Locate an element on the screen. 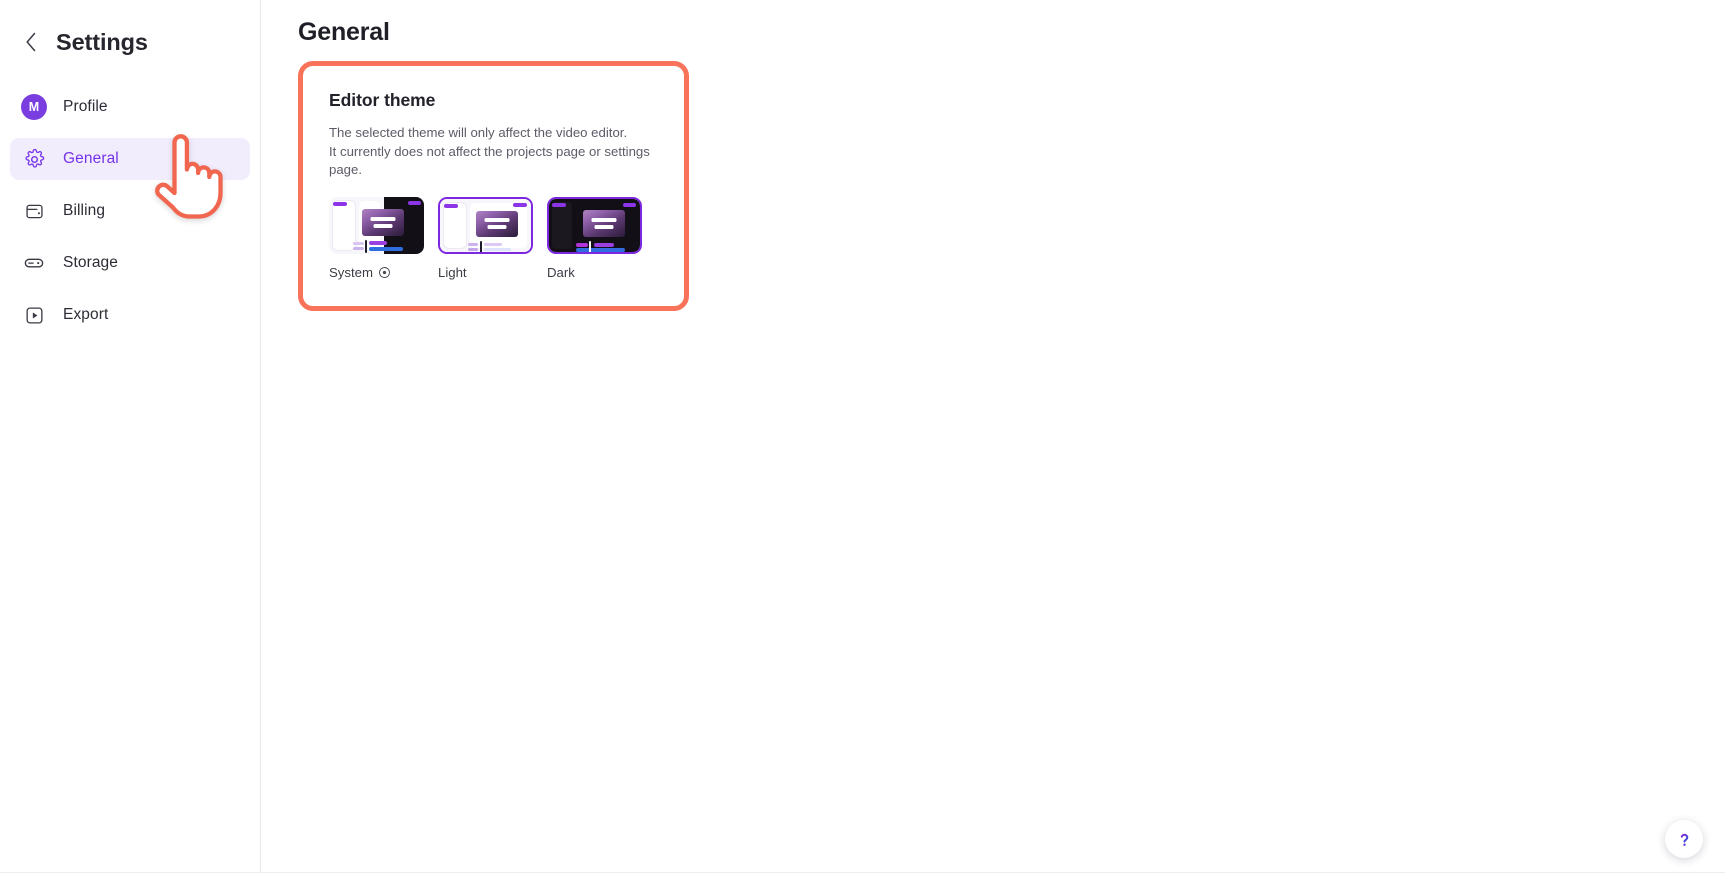 The height and width of the screenshot is (880, 1725). export-icon is located at coordinates (34, 315).